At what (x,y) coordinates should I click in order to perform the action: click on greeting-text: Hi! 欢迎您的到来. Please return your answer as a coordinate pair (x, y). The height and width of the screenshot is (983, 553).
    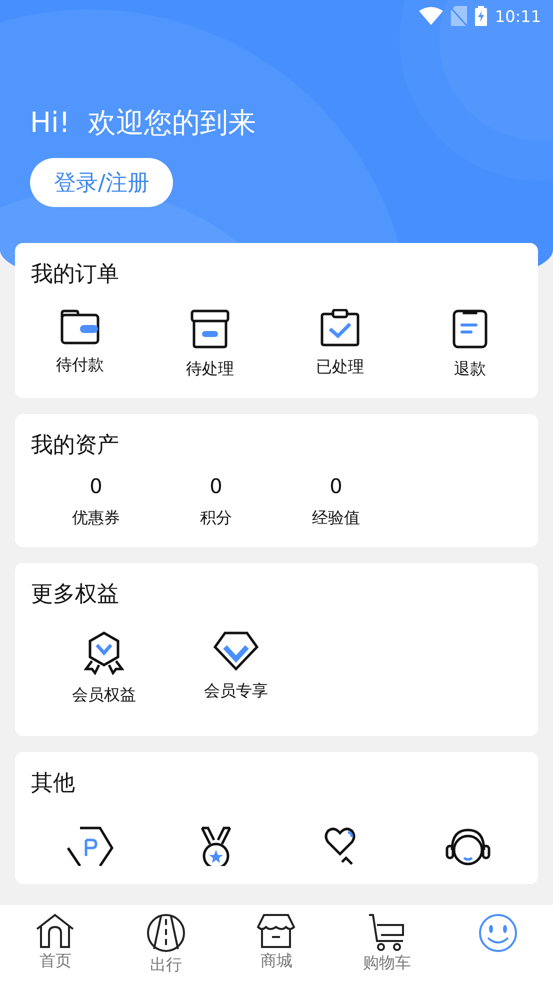
    Looking at the image, I should click on (143, 123).